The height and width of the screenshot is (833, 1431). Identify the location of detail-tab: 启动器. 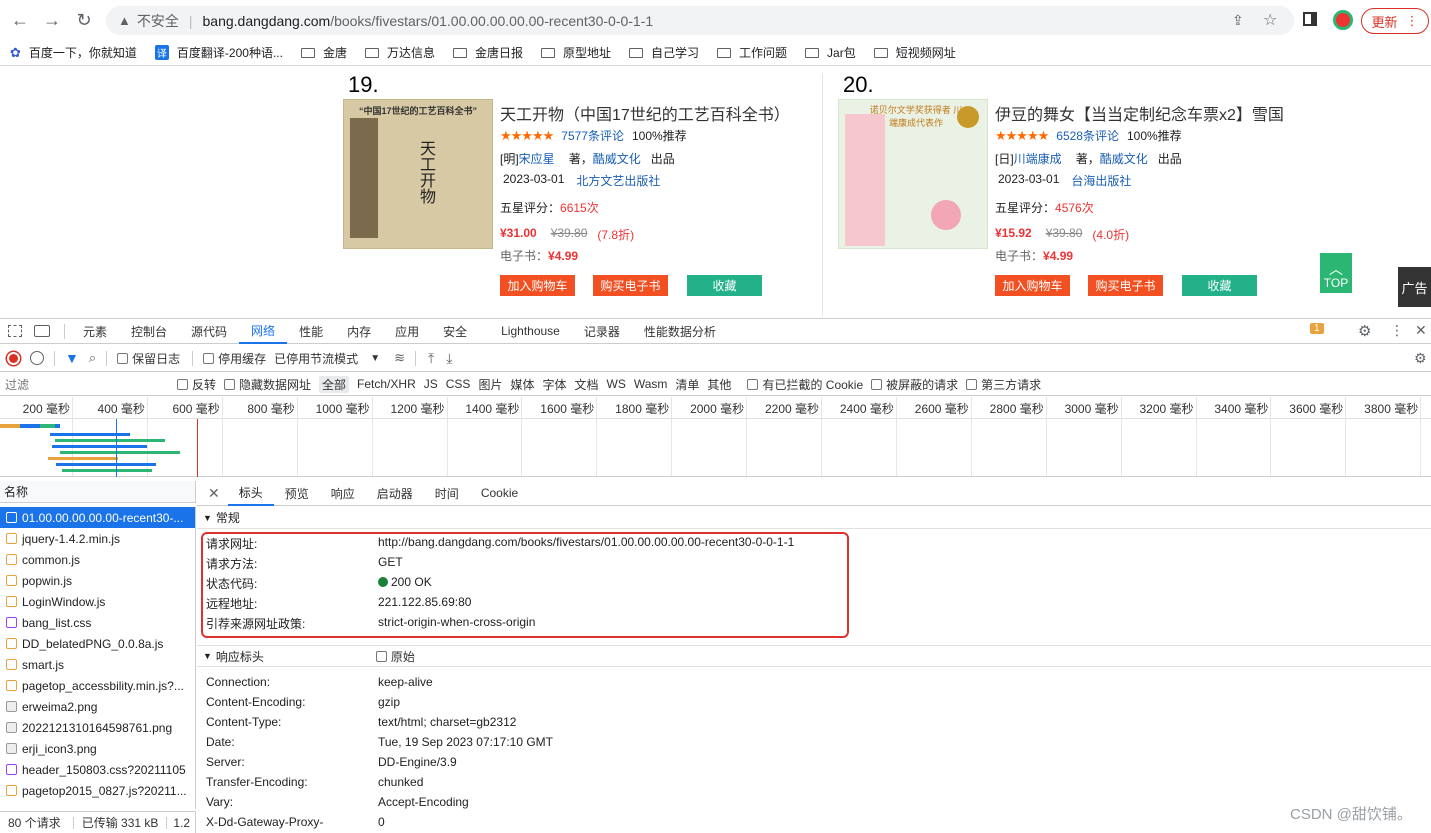
(395, 493).